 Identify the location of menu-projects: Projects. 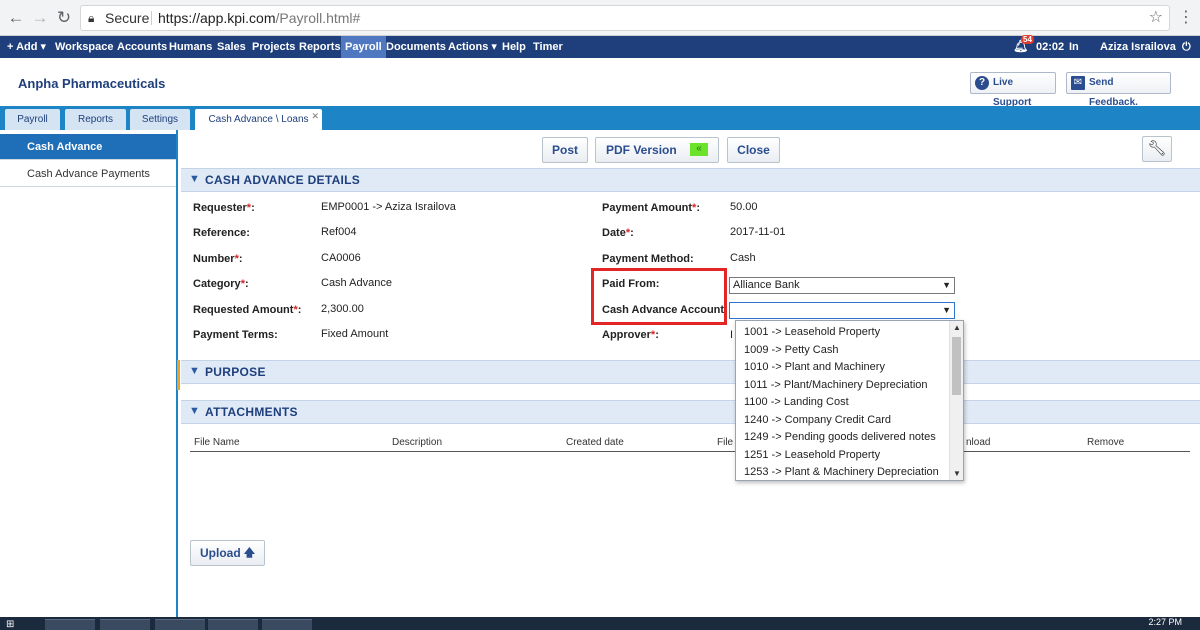
(273, 47).